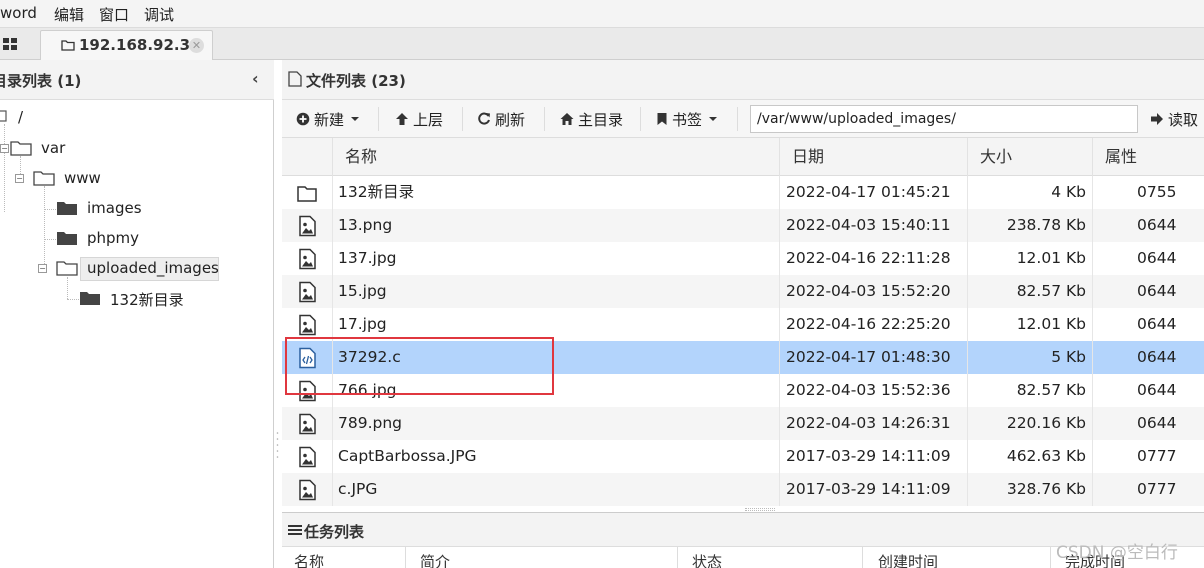 The image size is (1204, 568). Describe the element at coordinates (356, 81) in the screenshot. I see `file-panel-title: 文件列表 (23)` at that location.